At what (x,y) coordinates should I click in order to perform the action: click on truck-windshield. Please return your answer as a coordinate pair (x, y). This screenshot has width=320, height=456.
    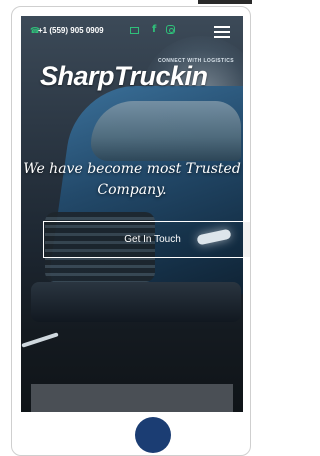
    Looking at the image, I should click on (166, 131).